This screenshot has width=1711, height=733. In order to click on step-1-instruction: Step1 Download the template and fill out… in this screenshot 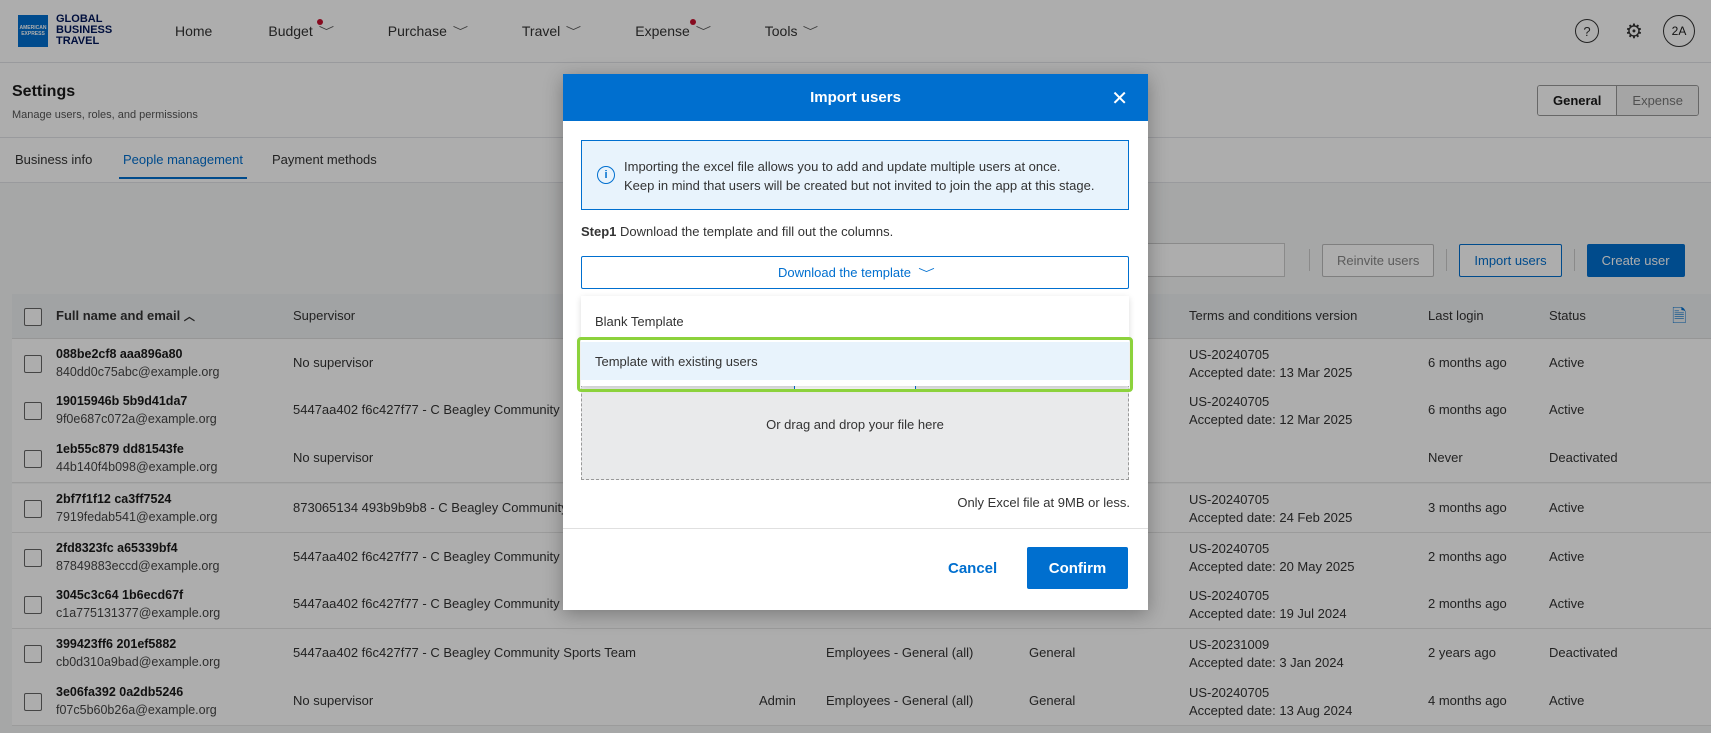, I will do `click(737, 231)`.